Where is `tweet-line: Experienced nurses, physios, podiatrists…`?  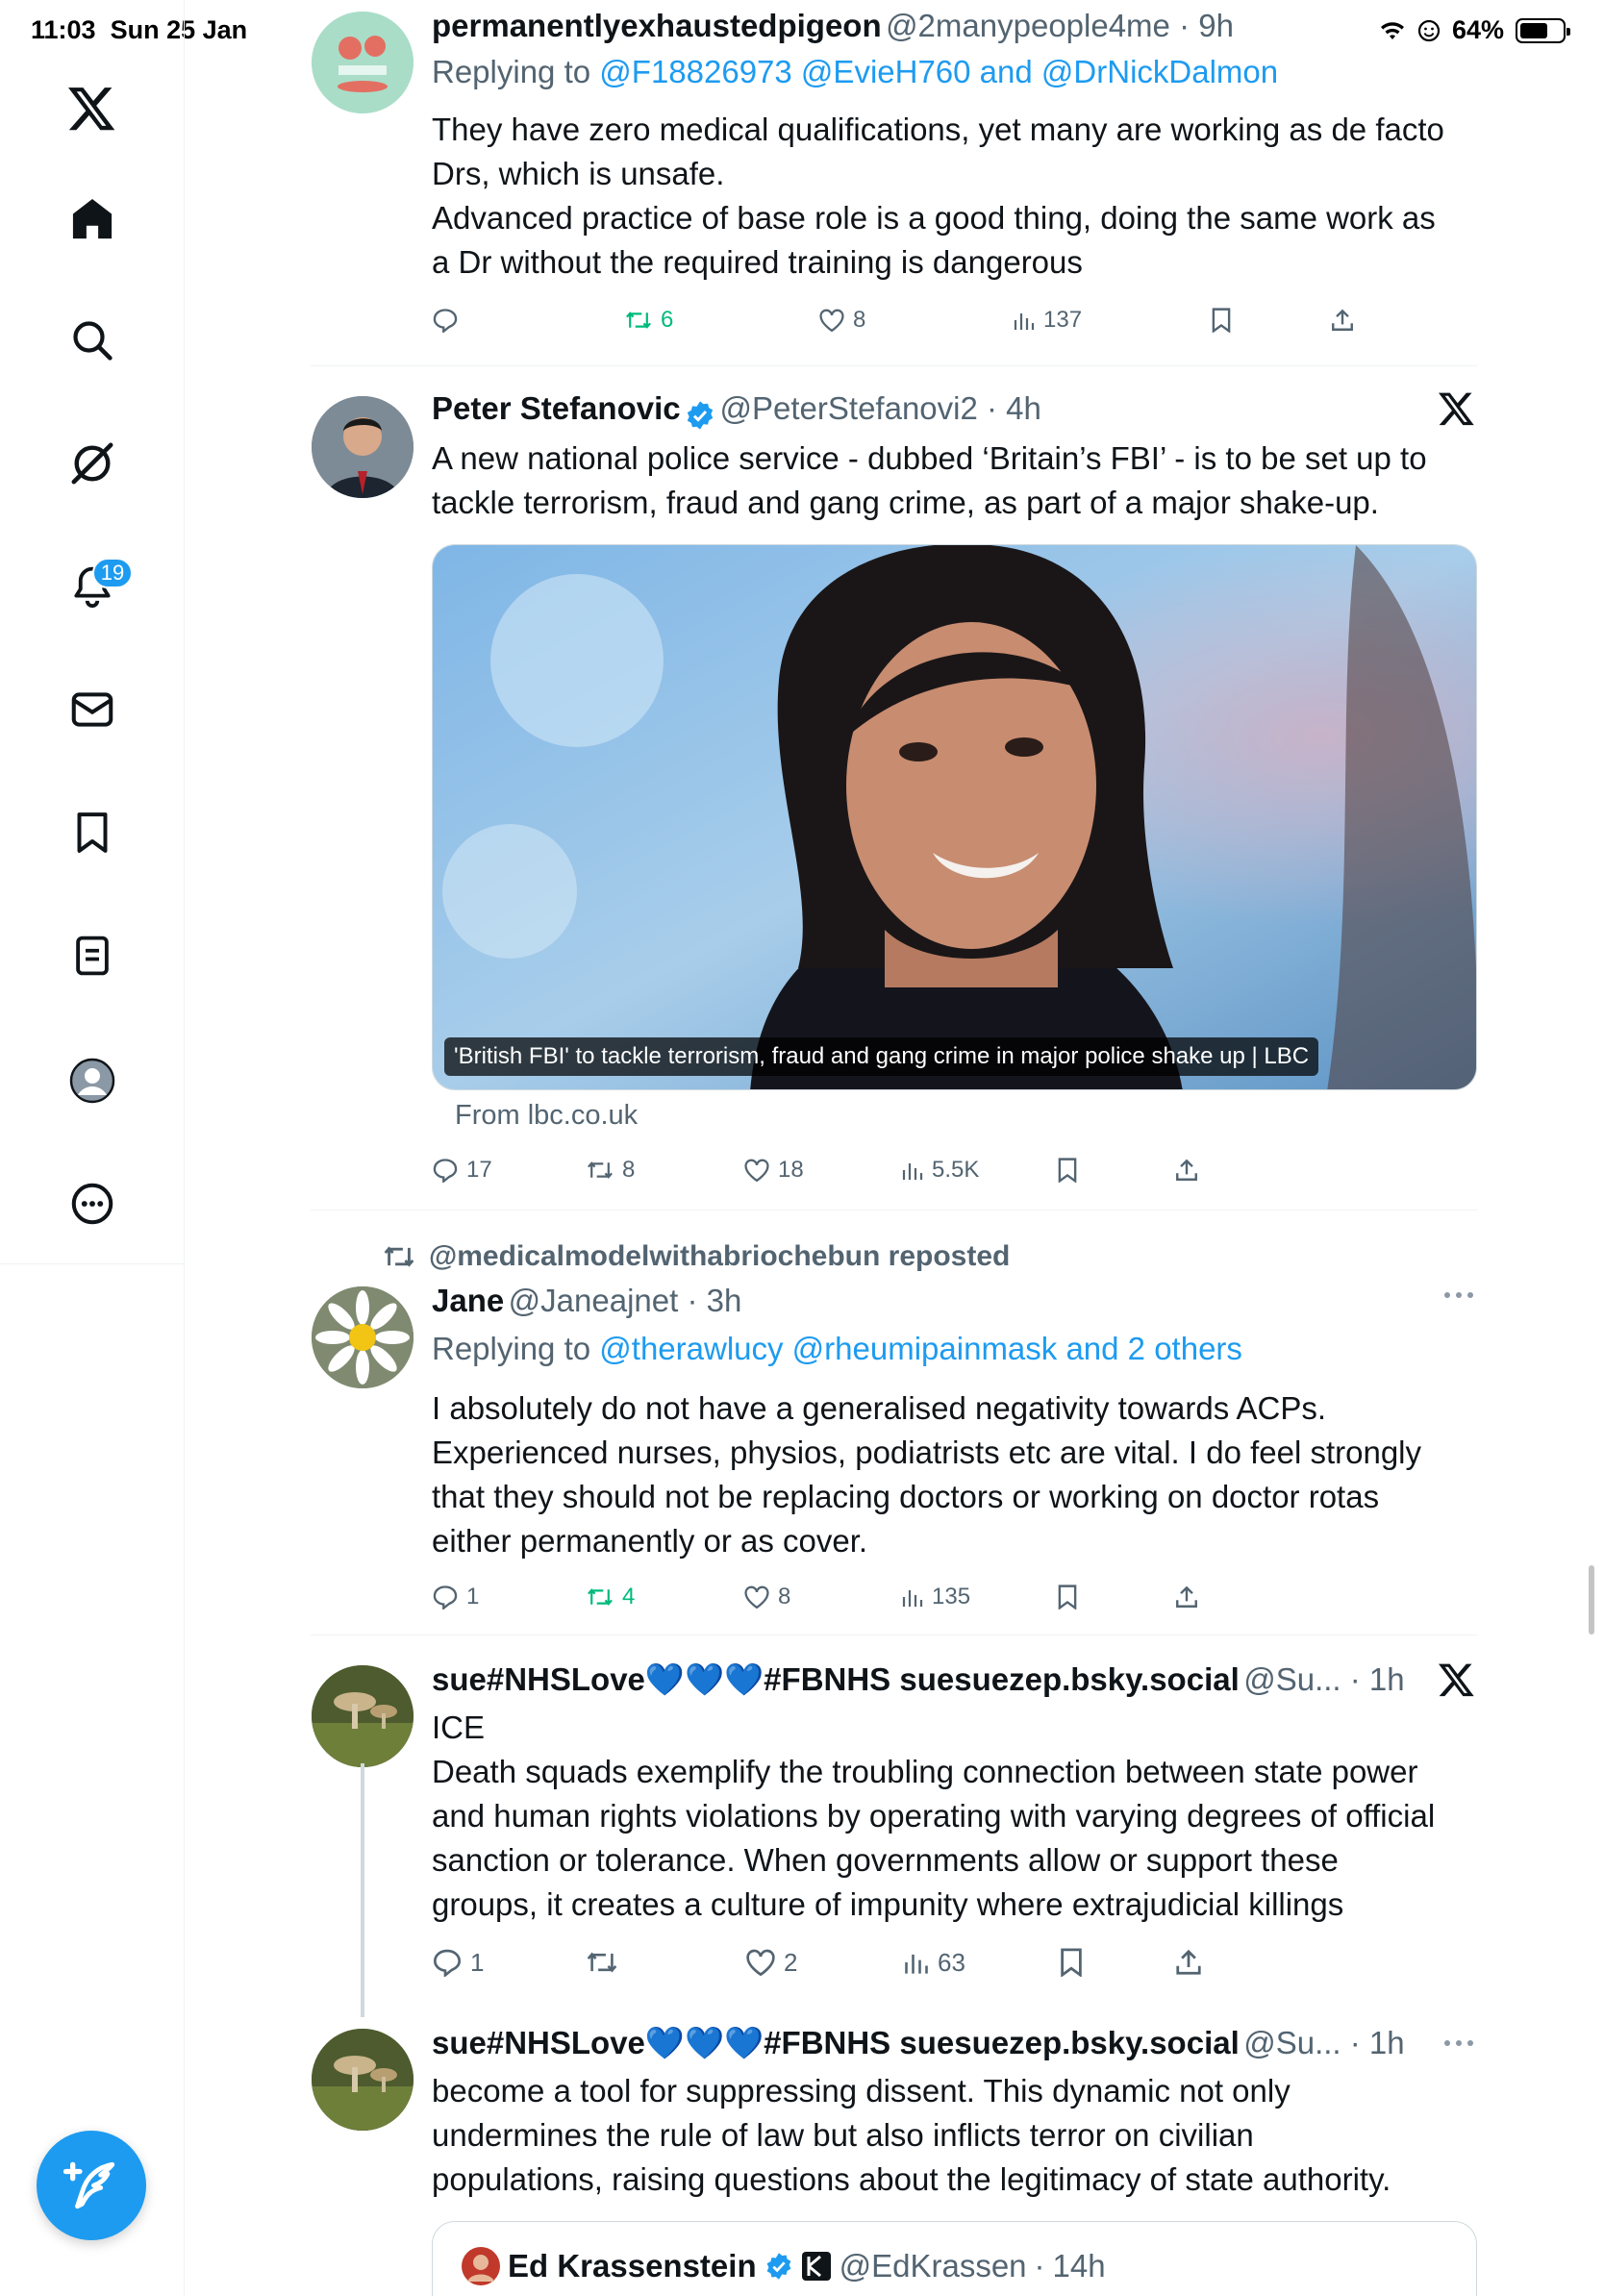
tweet-line: Experienced nurses, physios, podiatrists… is located at coordinates (927, 1452).